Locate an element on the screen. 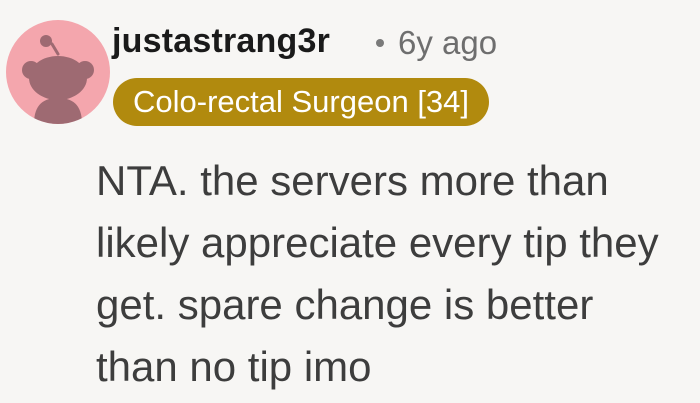 The image size is (700, 403). comment-meta: 6y ago is located at coordinates (433, 43).